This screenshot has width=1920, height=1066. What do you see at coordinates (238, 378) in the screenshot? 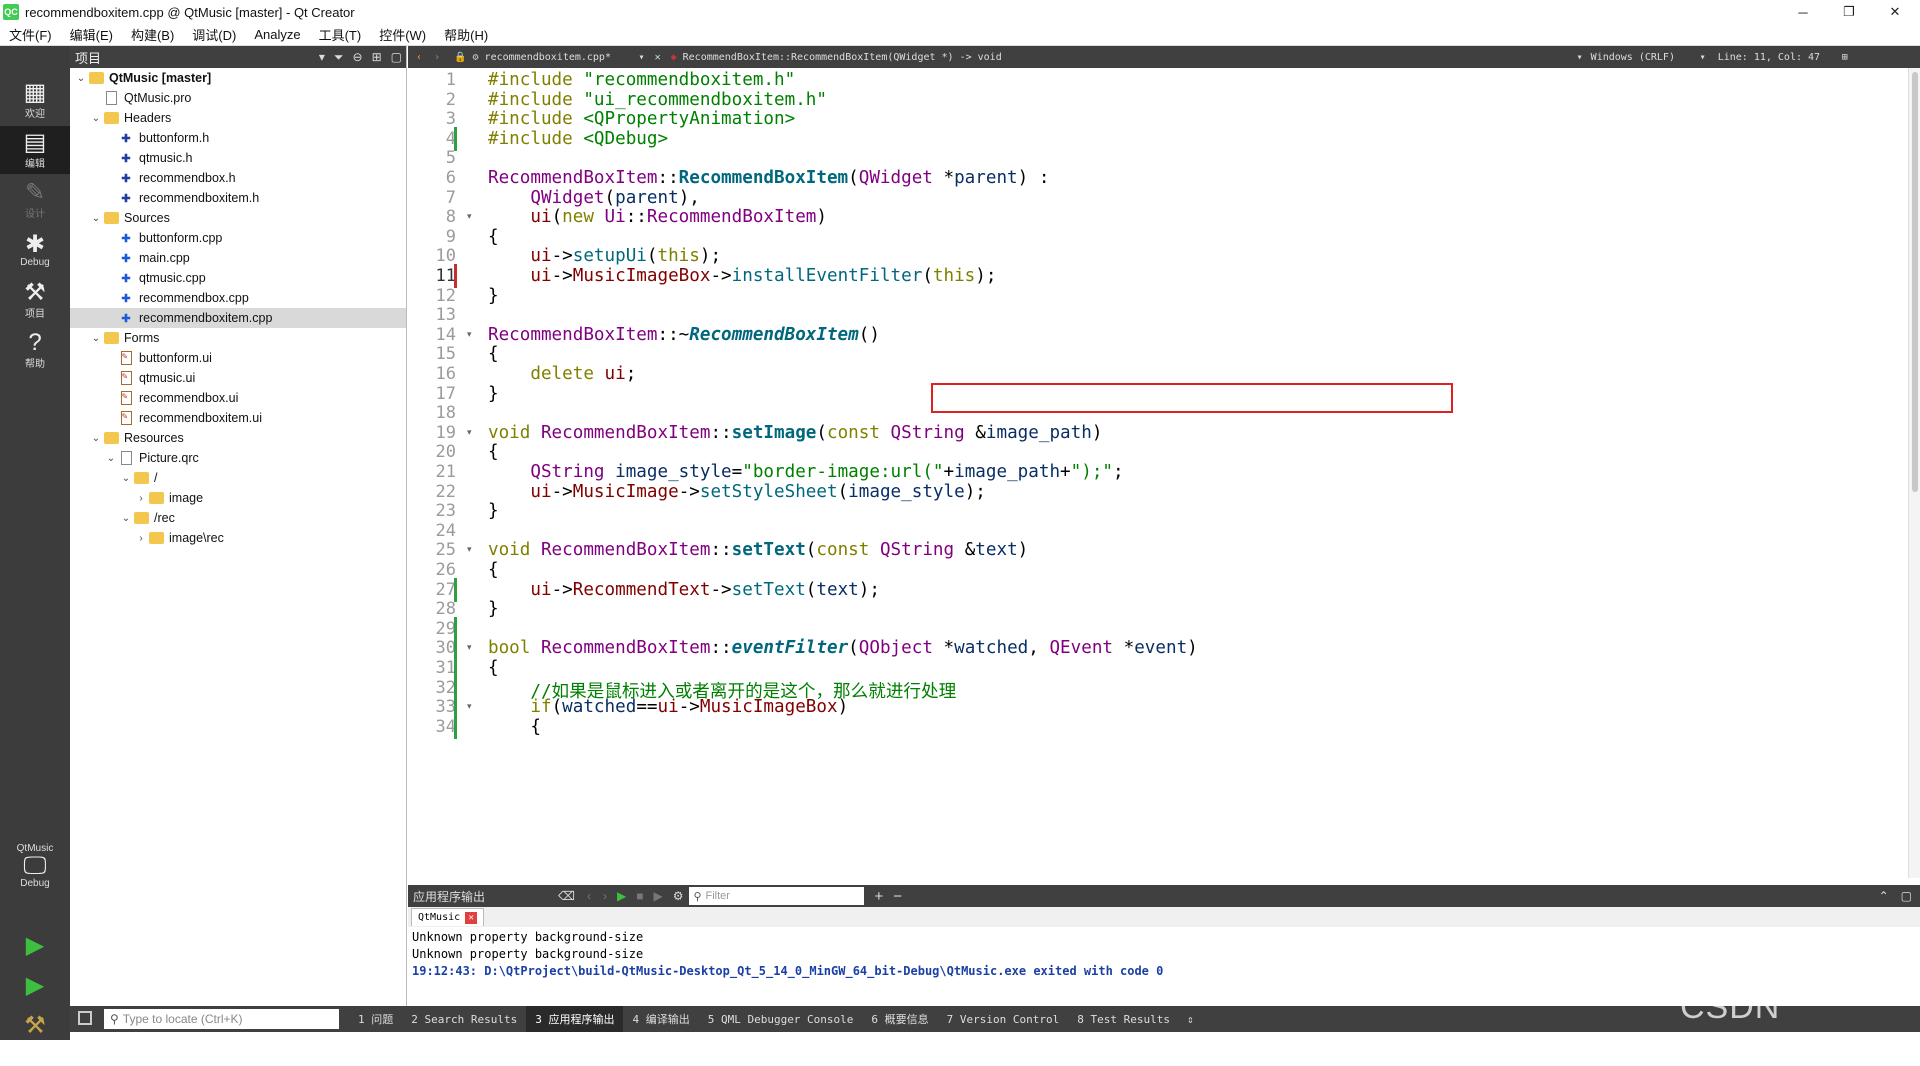
I see `tree-item: ✎ qtmusic.ui` at bounding box center [238, 378].